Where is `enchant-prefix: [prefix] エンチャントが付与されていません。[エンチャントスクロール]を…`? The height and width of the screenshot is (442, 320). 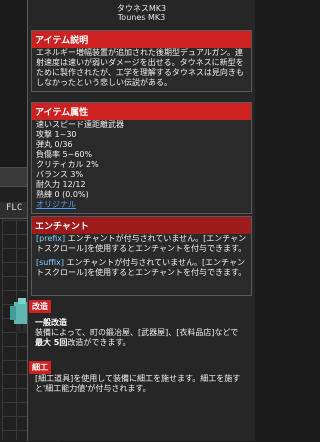 enchant-prefix: [prefix] エンチャントが付与されていません。[エンチャントスクロール]を… is located at coordinates (141, 244).